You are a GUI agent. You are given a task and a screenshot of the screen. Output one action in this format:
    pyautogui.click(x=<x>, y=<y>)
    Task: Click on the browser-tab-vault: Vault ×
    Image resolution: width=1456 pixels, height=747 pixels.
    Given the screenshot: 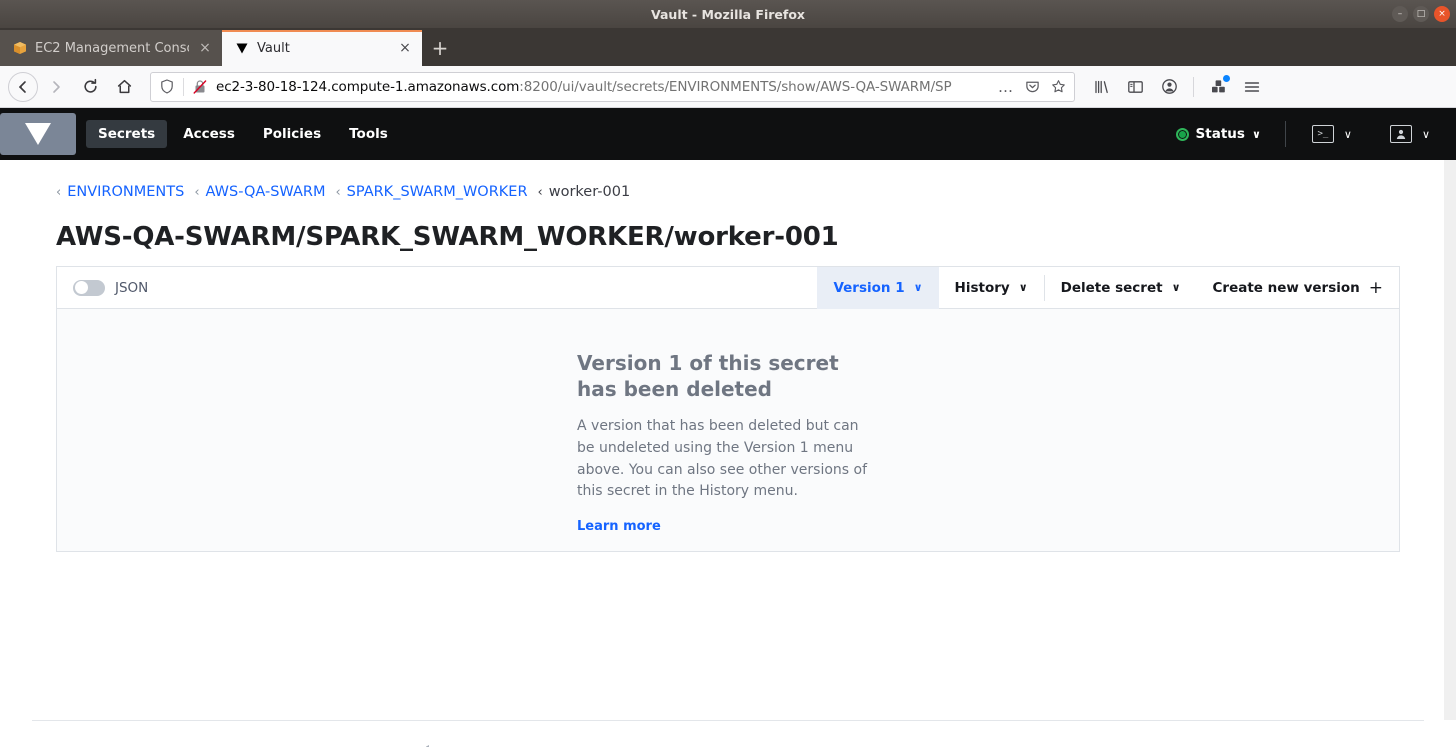 What is the action you would take?
    pyautogui.click(x=322, y=48)
    